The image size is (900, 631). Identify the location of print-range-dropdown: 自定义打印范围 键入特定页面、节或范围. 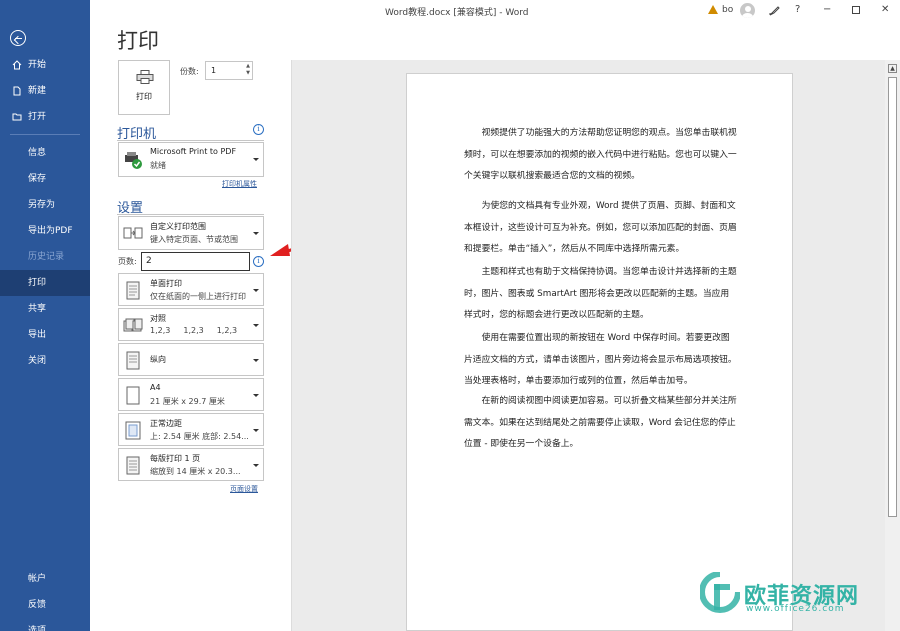
(191, 233).